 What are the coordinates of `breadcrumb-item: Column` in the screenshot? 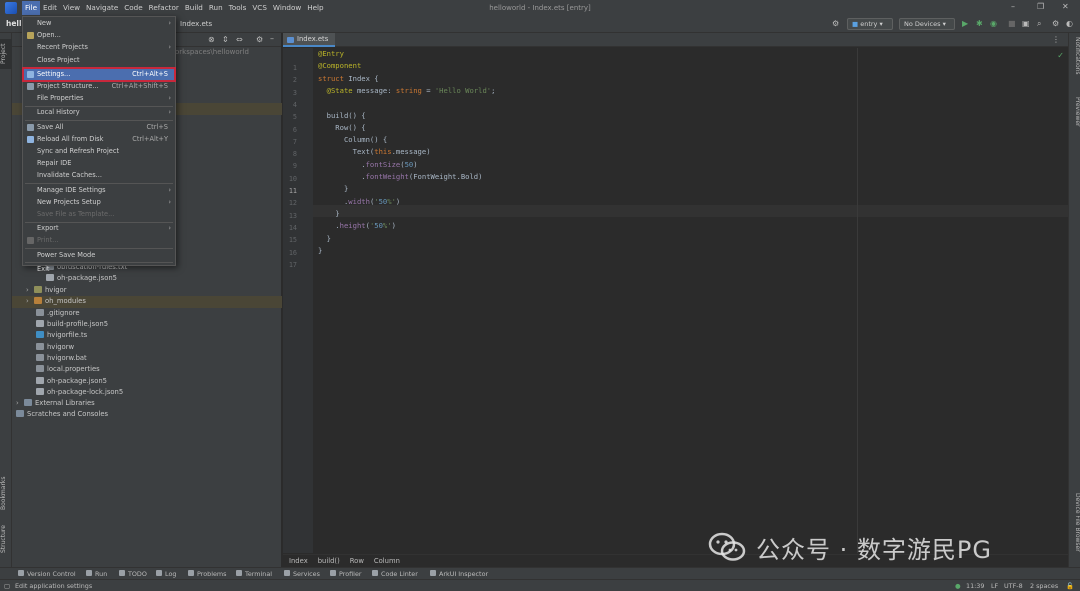 It's located at (387, 561).